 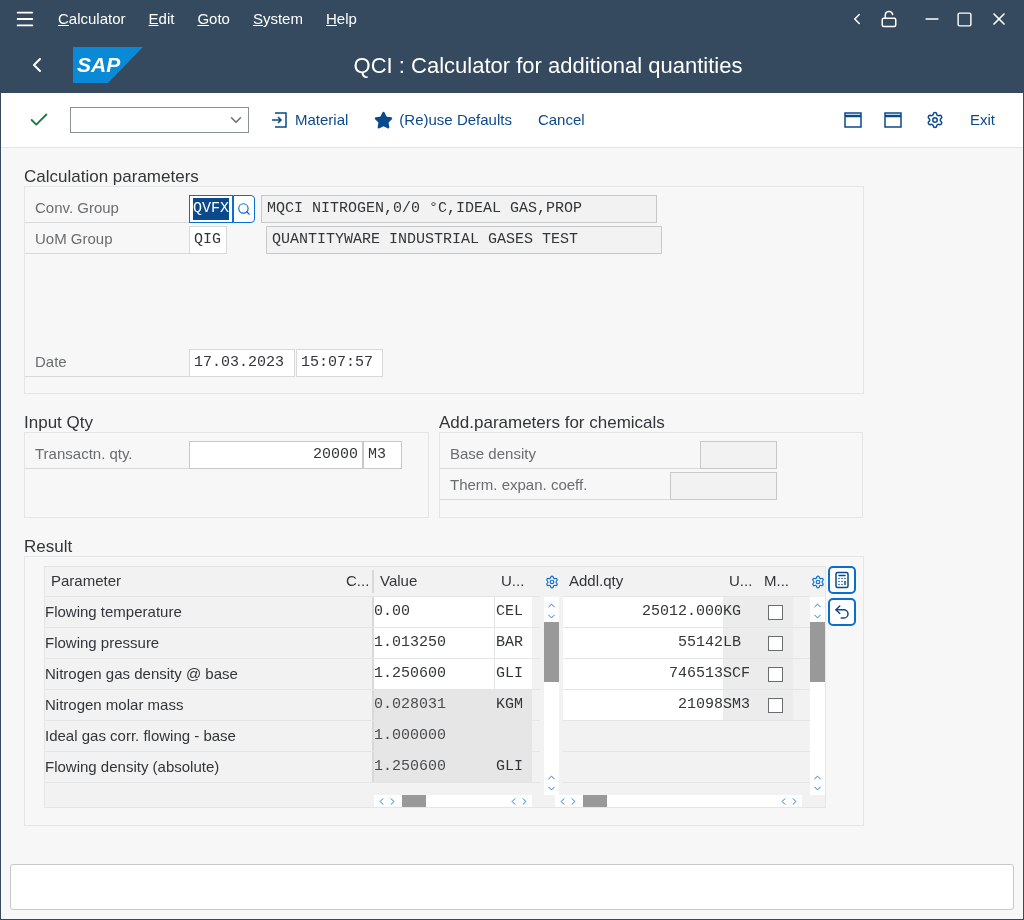 What do you see at coordinates (339, 363) in the screenshot?
I see `time-field: 15:07:57` at bounding box center [339, 363].